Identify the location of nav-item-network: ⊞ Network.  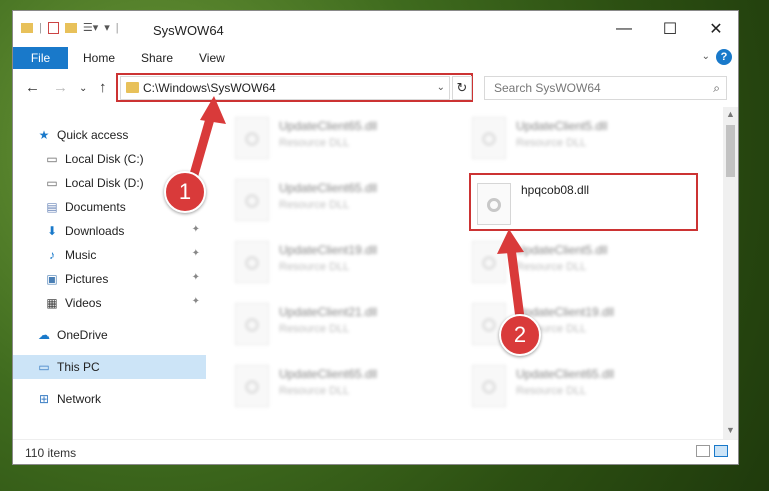
(109, 399).